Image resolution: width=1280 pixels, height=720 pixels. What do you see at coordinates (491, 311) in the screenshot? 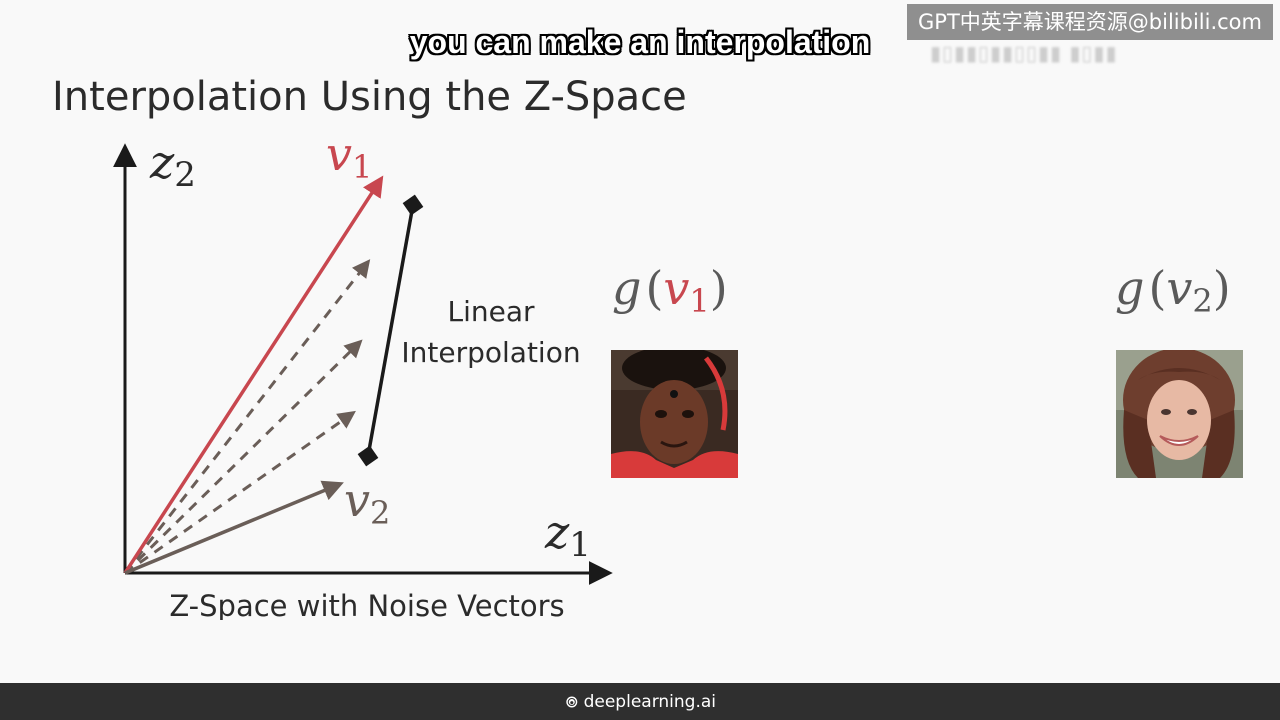
I see `interpolation-label-line1: Linear` at bounding box center [491, 311].